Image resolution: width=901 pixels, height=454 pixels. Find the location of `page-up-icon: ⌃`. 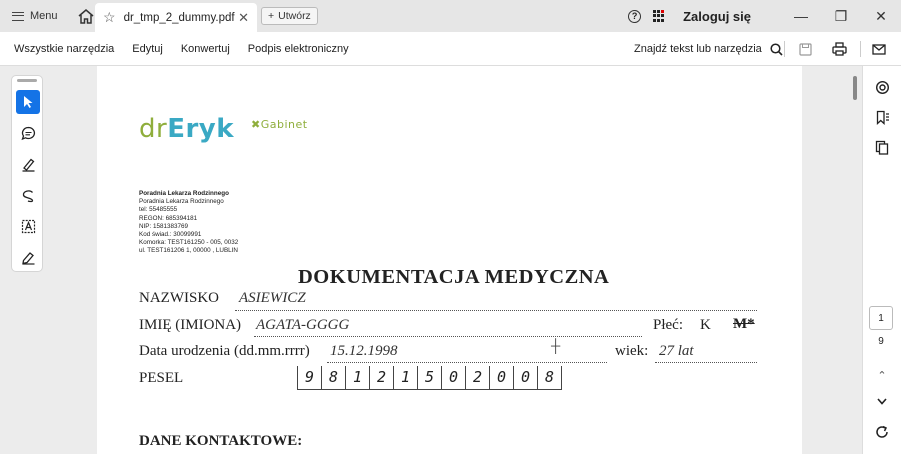

page-up-icon: ⌃ is located at coordinates (882, 375).